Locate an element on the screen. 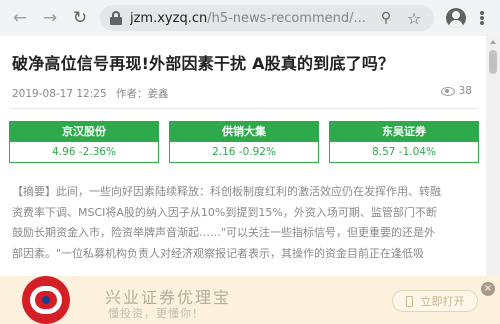  stock-quote: 8.57 -1.04% is located at coordinates (404, 152).